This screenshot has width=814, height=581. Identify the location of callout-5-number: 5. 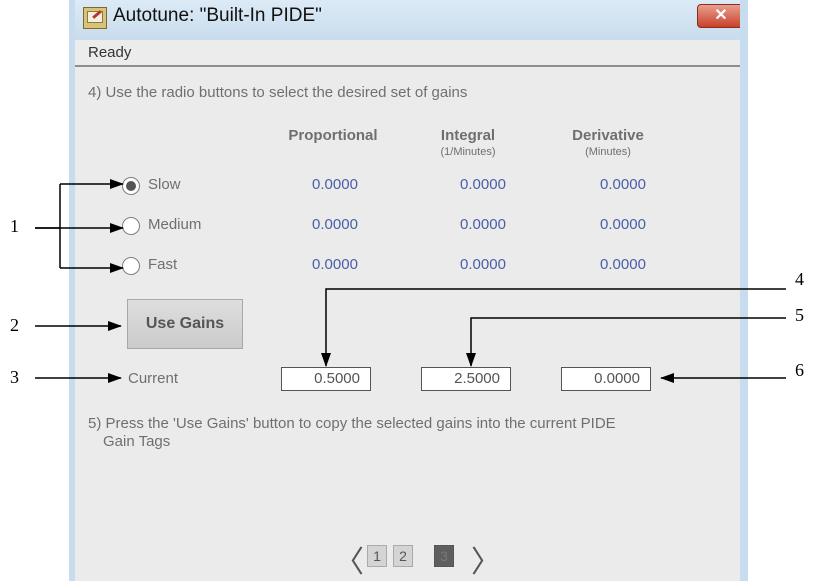
(799, 315).